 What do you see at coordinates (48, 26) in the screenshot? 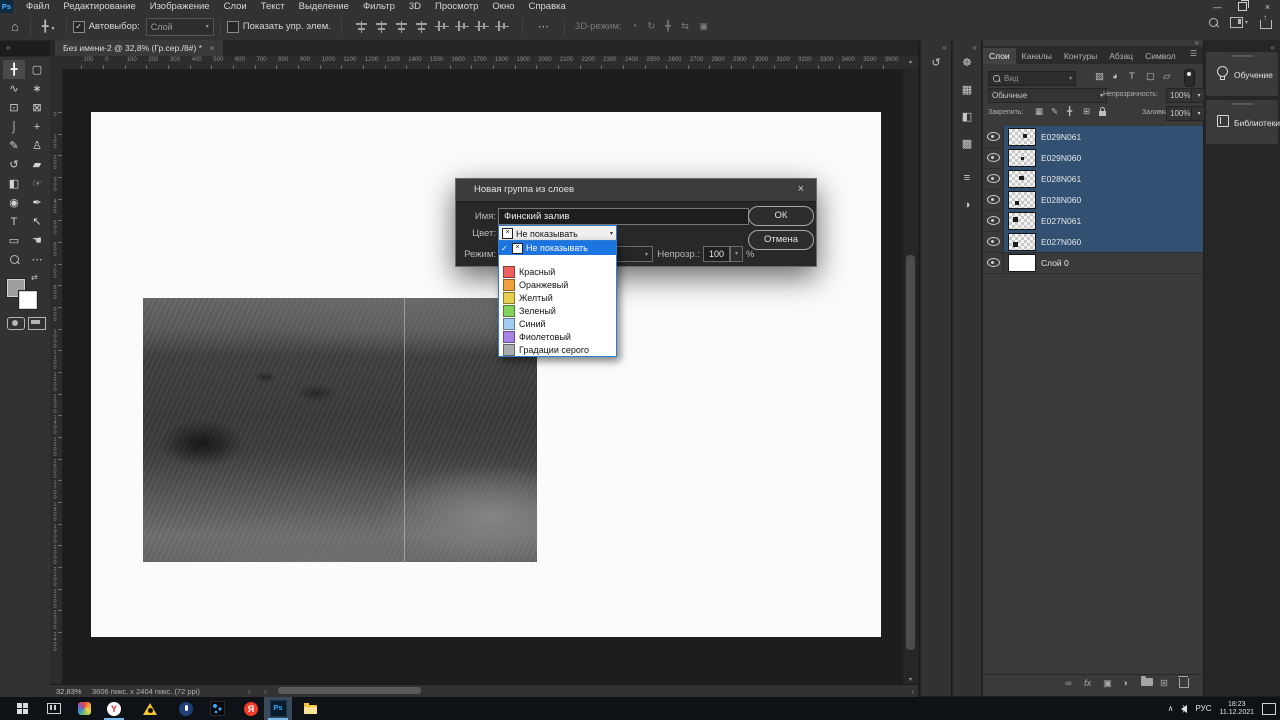
I see `move-tool-preset-icon: ╋ ▾` at bounding box center [48, 26].